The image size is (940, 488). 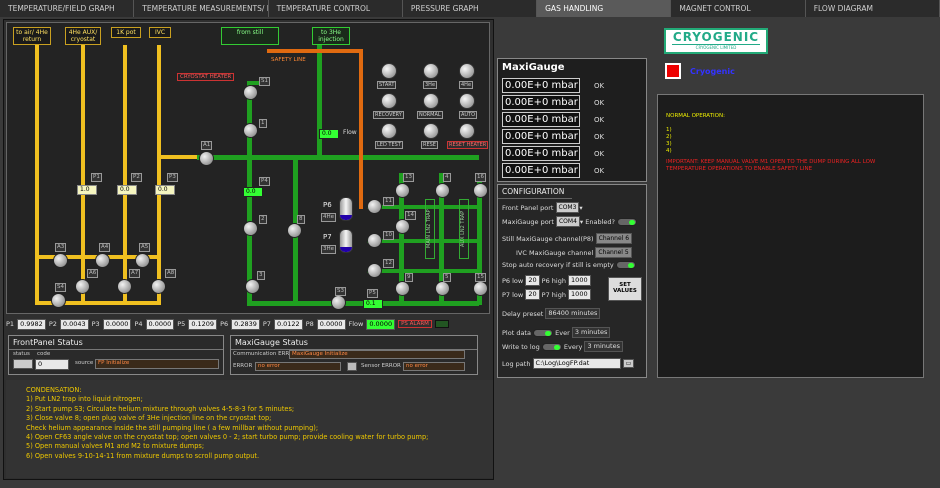 I want to click on valve-label: 1, so click(x=263, y=123).